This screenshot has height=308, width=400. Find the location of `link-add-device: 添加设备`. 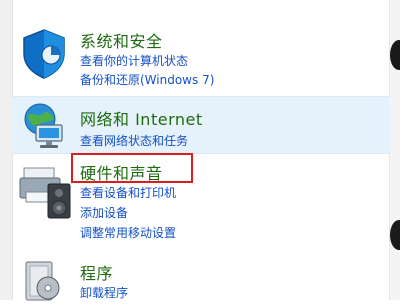

link-add-device: 添加设备 is located at coordinates (104, 212).